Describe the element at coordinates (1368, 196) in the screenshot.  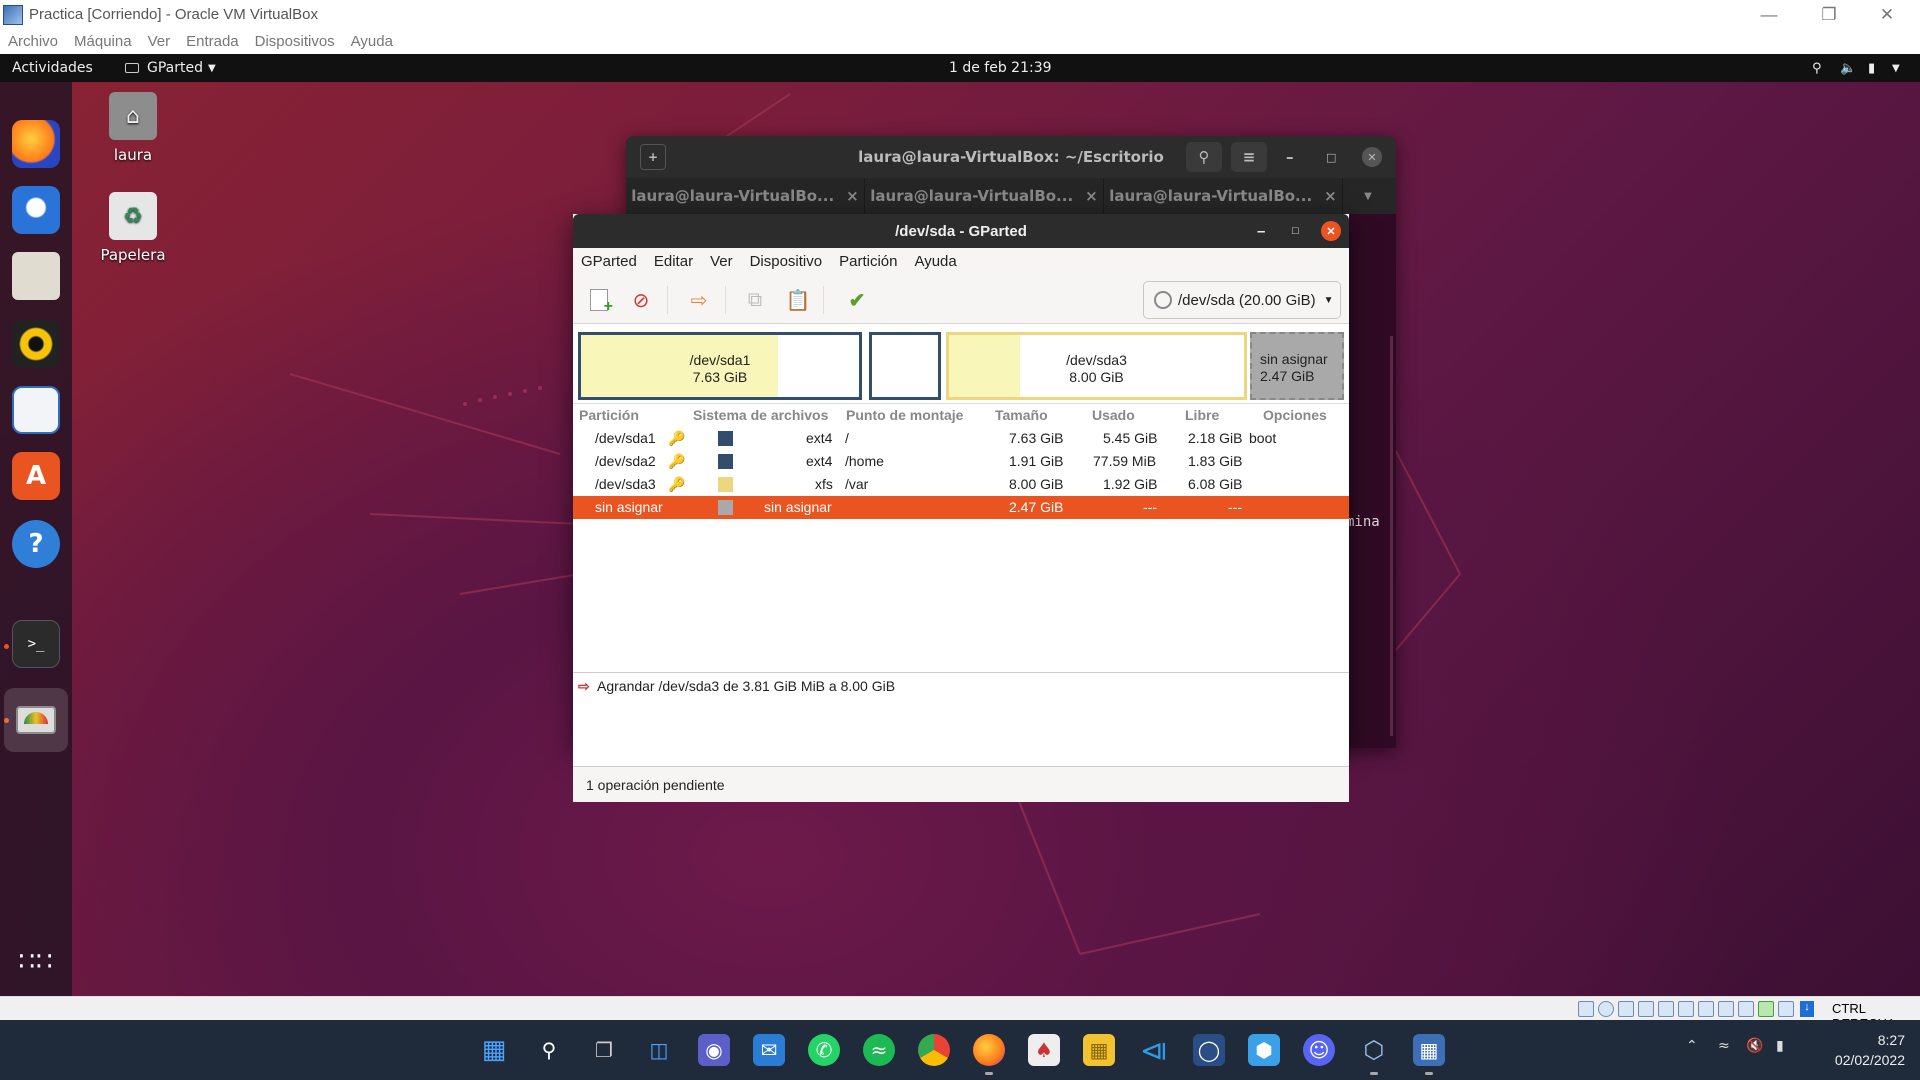
I see `tabs-dropdown-icon: ▼` at that location.